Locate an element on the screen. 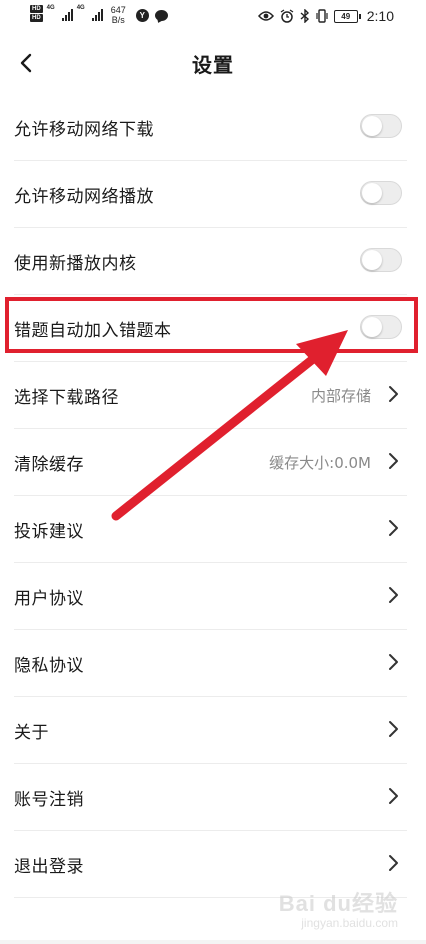 The width and height of the screenshot is (426, 944). download-path-value: 内部存储 is located at coordinates (340, 396).